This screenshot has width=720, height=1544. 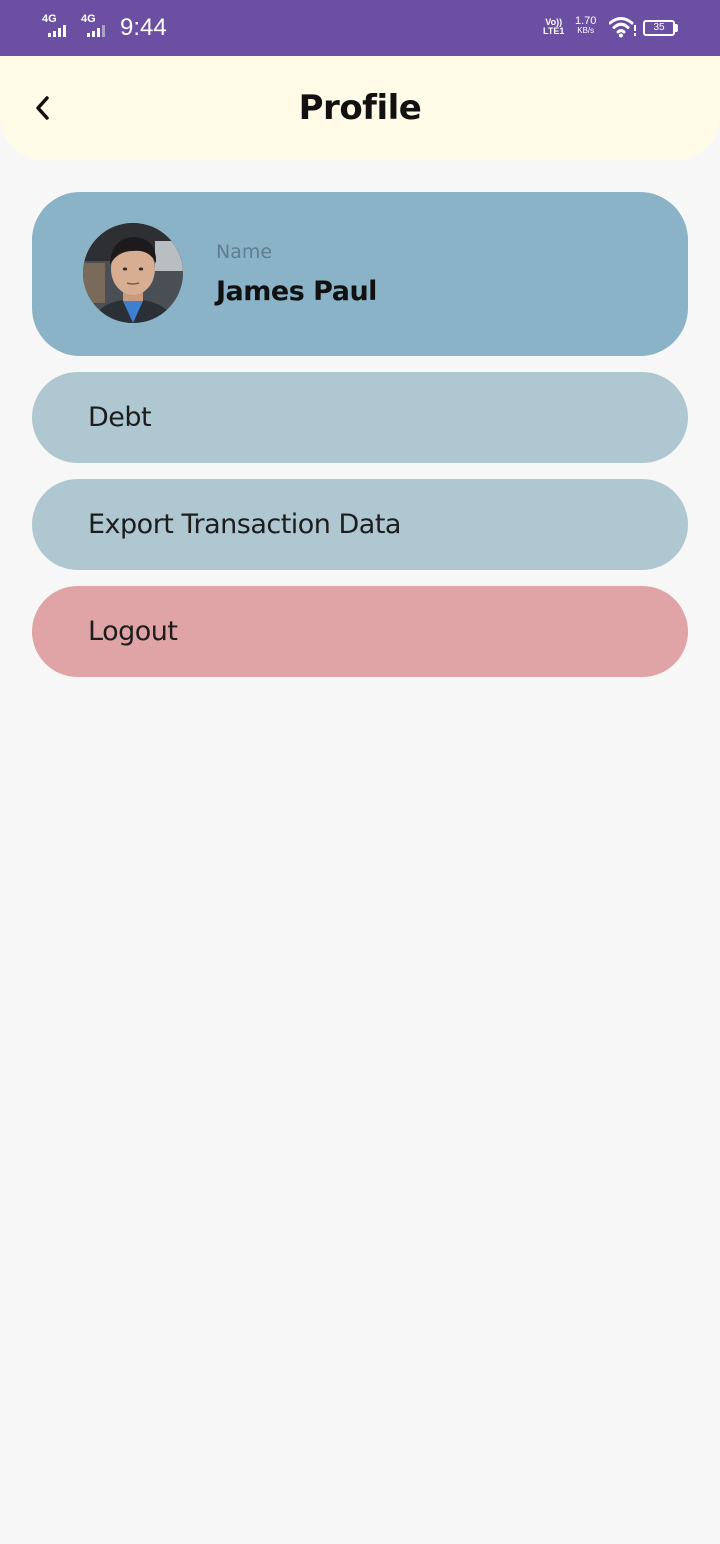 I want to click on export-transaction-data-button: Export Transaction Data, so click(x=360, y=524).